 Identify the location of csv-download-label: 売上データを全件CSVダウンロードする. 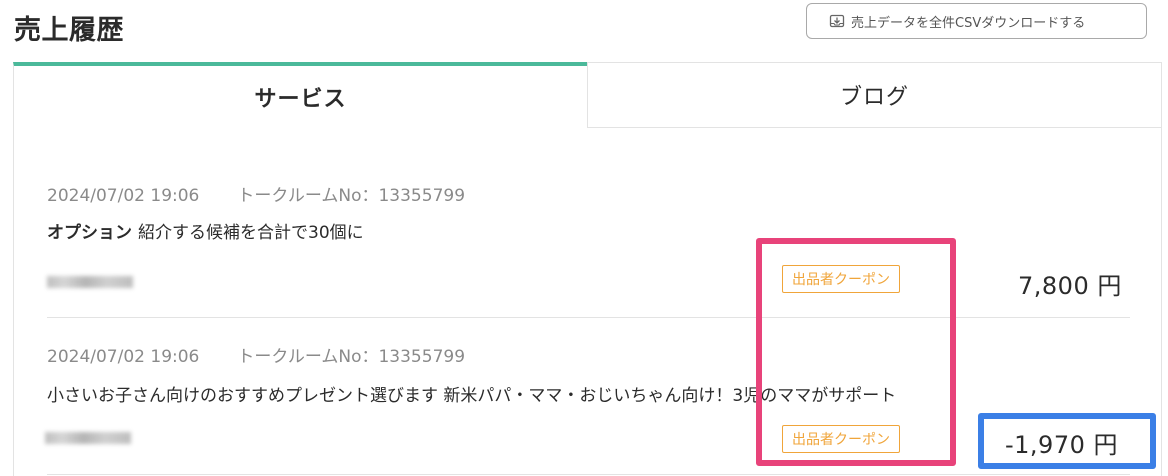
(968, 23).